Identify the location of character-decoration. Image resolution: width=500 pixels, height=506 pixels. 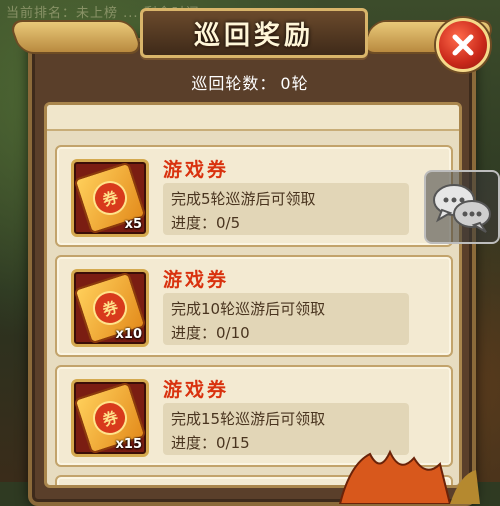
(409, 476).